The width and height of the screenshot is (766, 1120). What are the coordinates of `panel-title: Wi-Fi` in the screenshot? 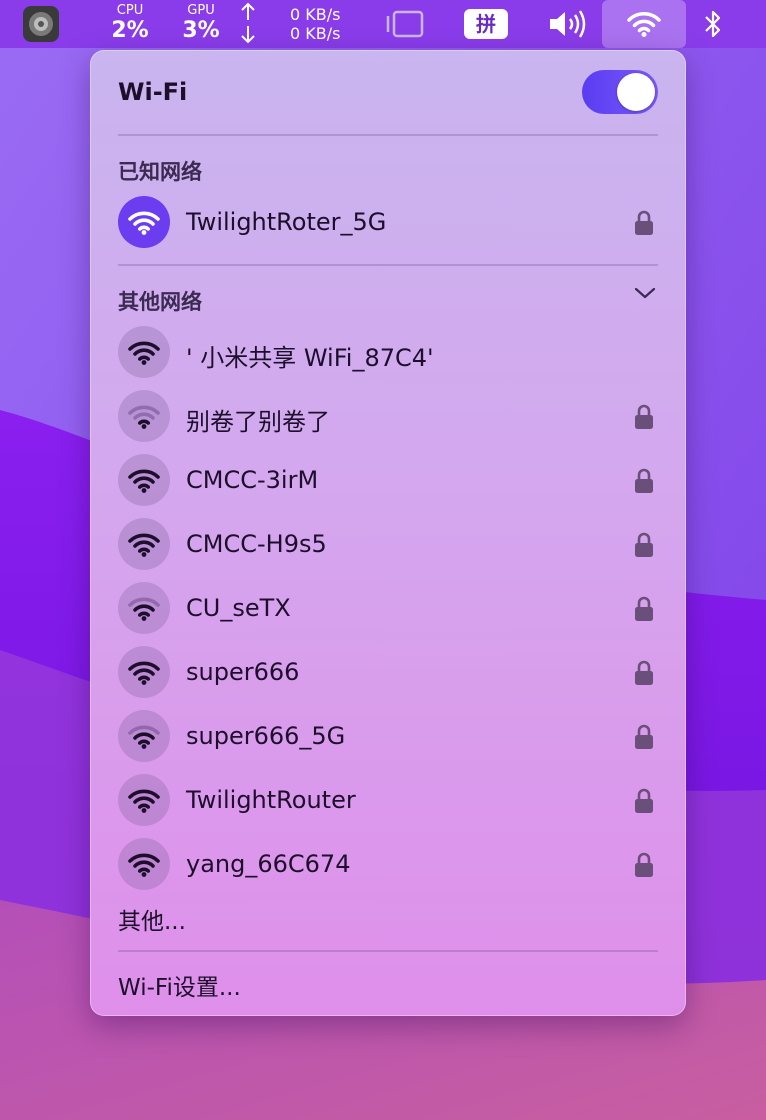 It's located at (153, 92).